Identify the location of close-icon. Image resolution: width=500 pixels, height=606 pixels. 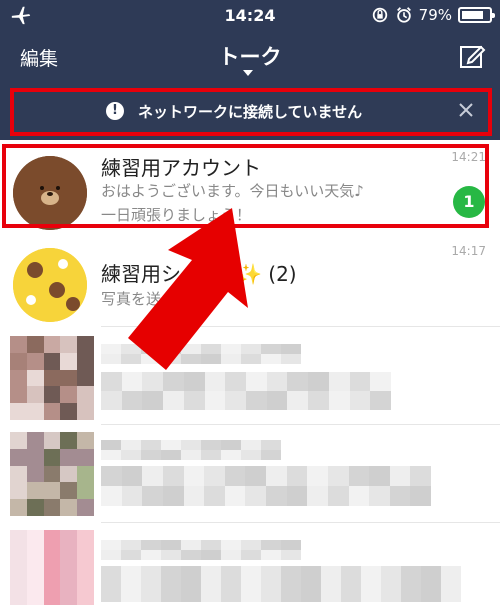
(466, 110).